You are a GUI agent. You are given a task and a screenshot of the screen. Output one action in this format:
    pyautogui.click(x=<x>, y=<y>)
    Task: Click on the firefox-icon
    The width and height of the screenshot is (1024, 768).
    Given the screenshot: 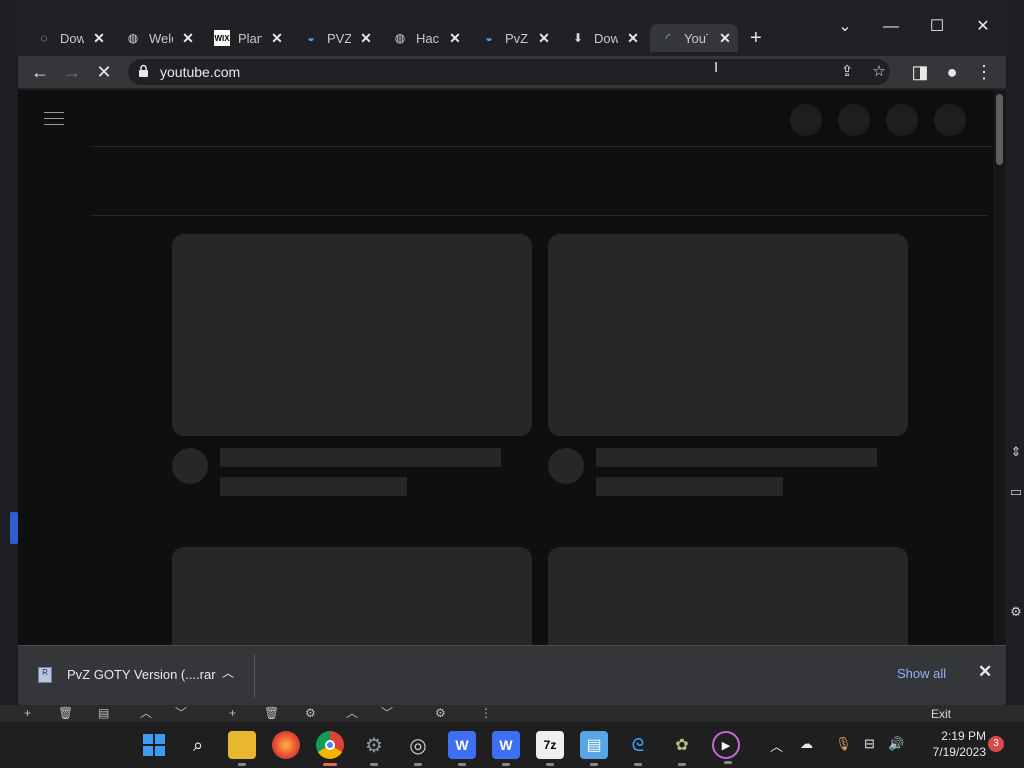 What is the action you would take?
    pyautogui.click(x=286, y=745)
    